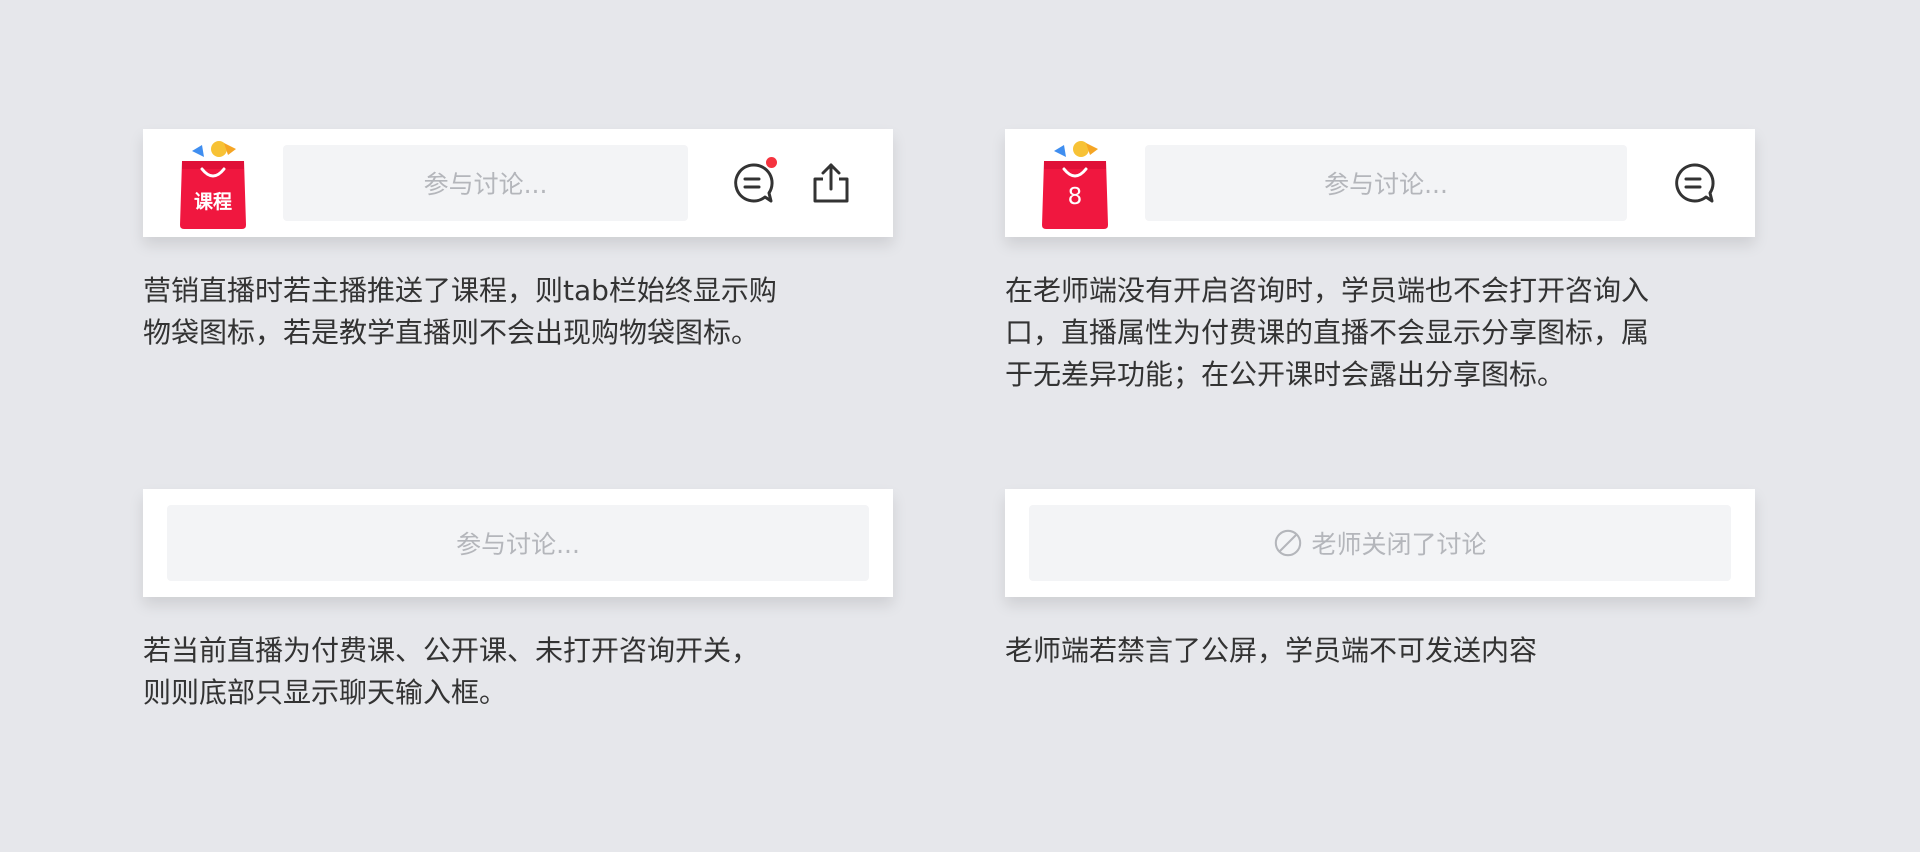  Describe the element at coordinates (1288, 543) in the screenshot. I see `disabled-icon` at that location.